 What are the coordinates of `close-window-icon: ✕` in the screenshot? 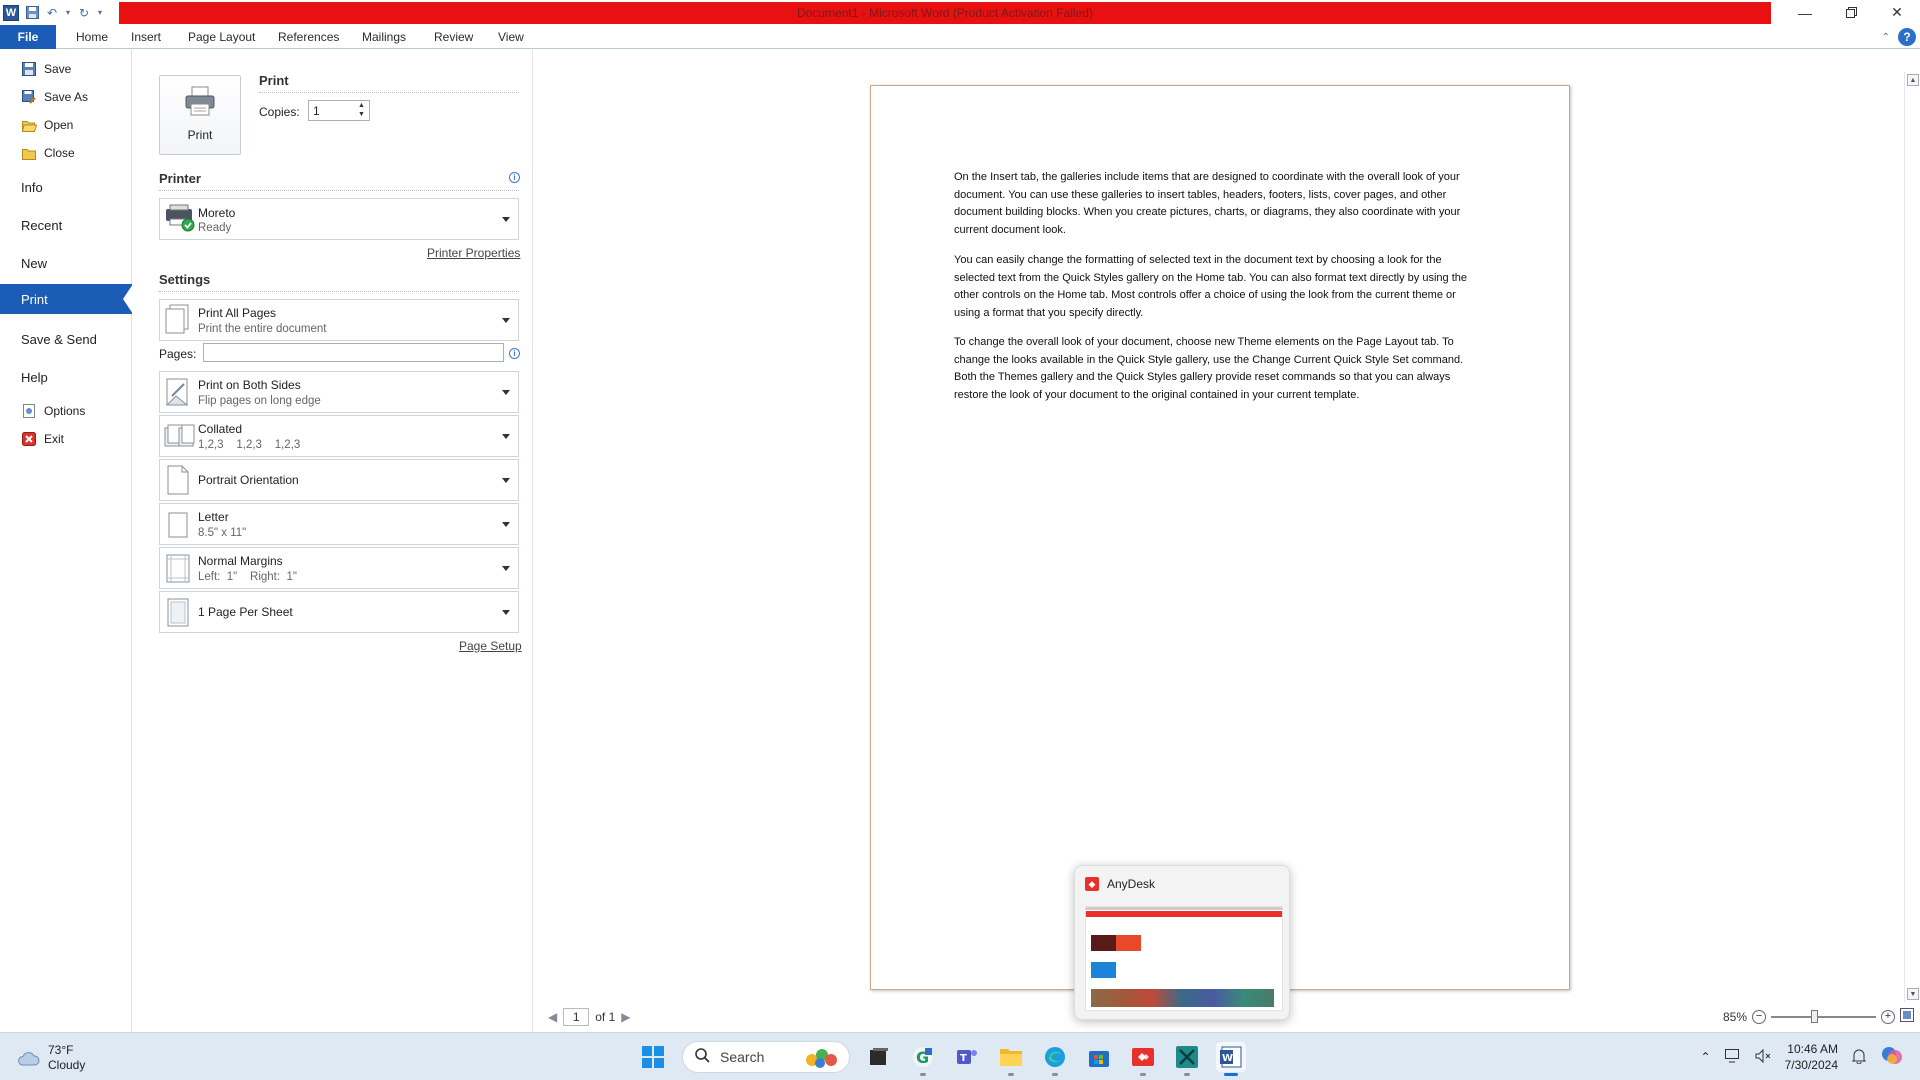 It's located at (1897, 12).